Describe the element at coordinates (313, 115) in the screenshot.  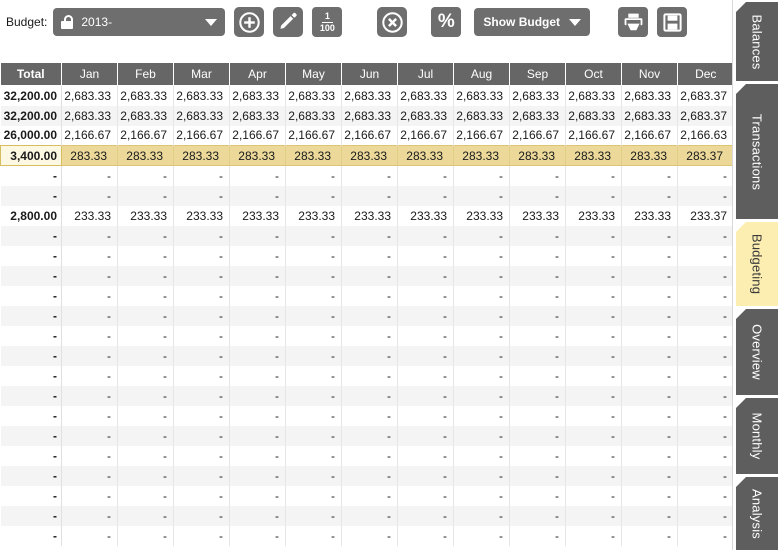
I see `cell-may: 2,683.33` at that location.